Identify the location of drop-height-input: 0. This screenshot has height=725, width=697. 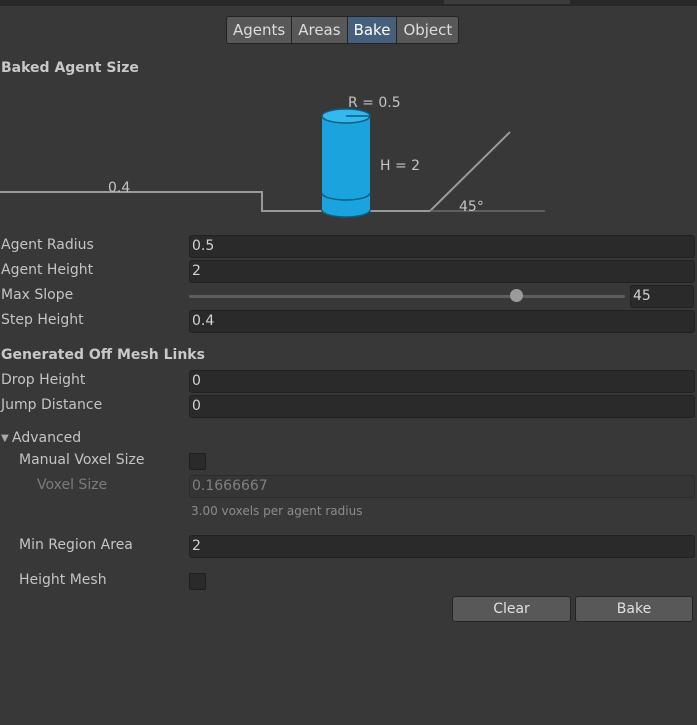
(442, 381).